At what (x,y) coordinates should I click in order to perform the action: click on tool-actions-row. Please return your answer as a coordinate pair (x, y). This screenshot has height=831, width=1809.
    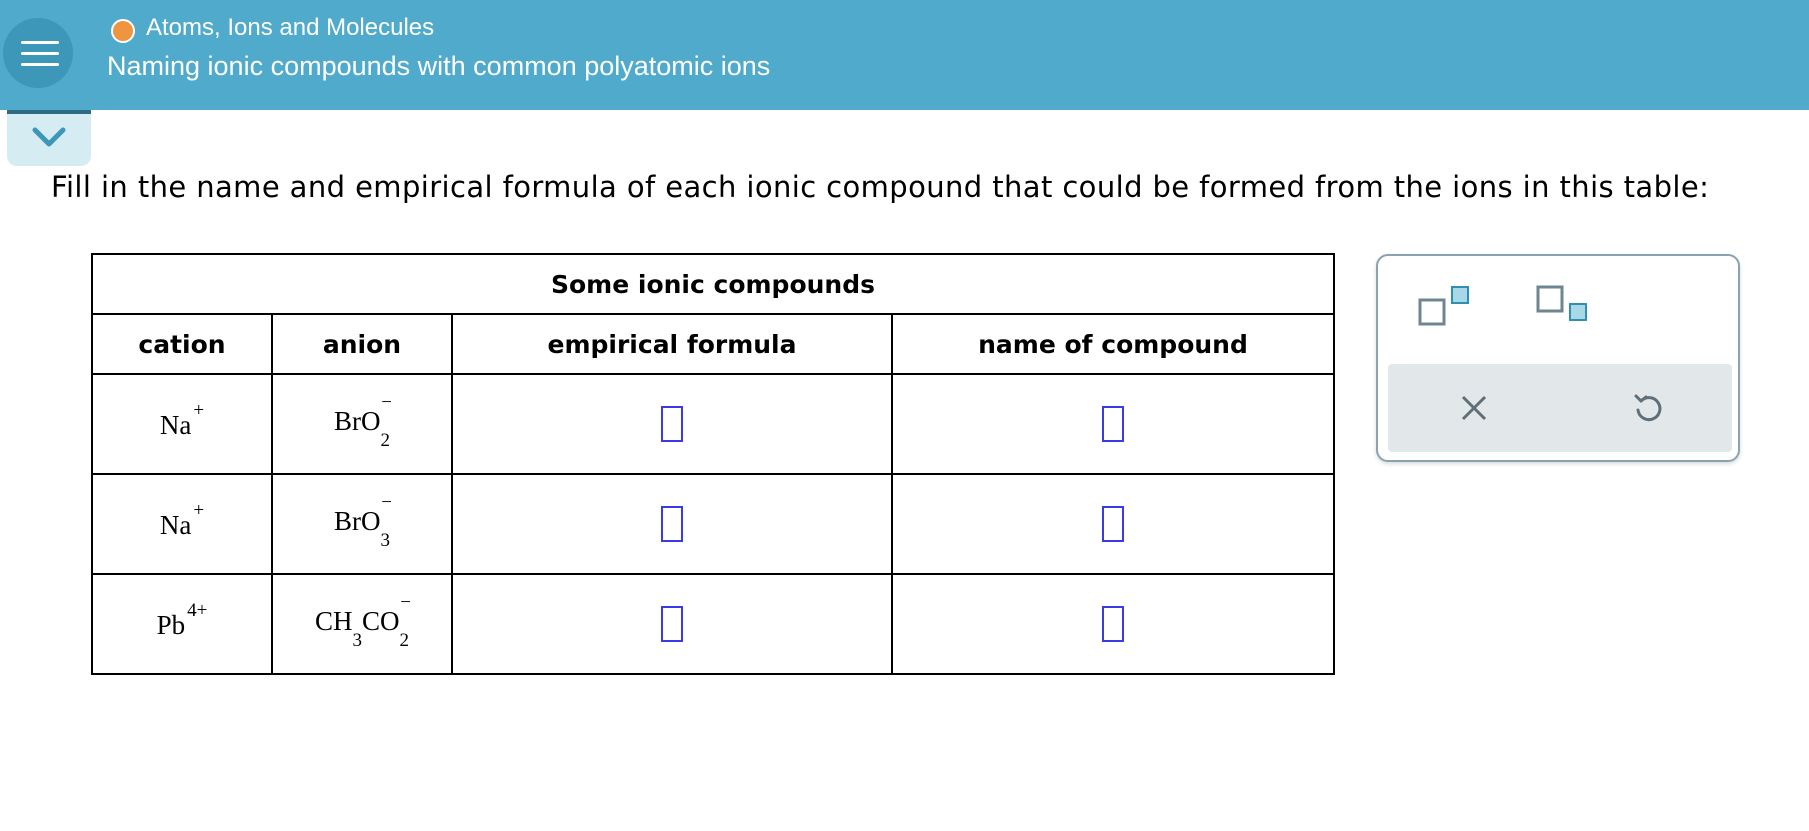
    Looking at the image, I should click on (1560, 408).